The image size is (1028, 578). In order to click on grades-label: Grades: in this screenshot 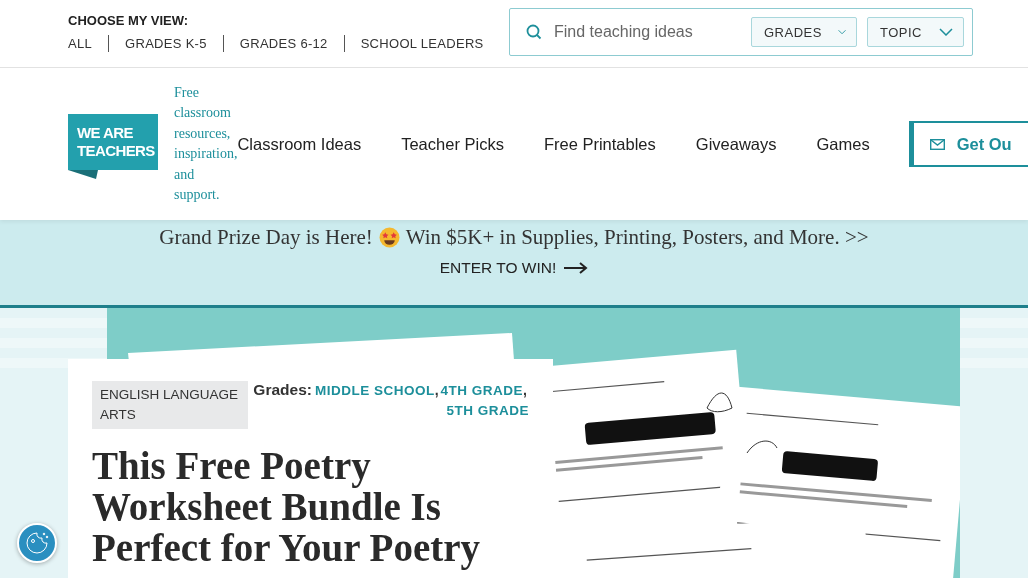, I will do `click(282, 390)`.